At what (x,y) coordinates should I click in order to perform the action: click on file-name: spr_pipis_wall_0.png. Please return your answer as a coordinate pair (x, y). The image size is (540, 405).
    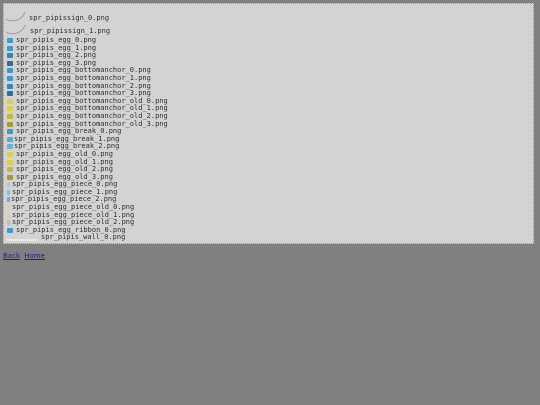
    Looking at the image, I should click on (83, 237).